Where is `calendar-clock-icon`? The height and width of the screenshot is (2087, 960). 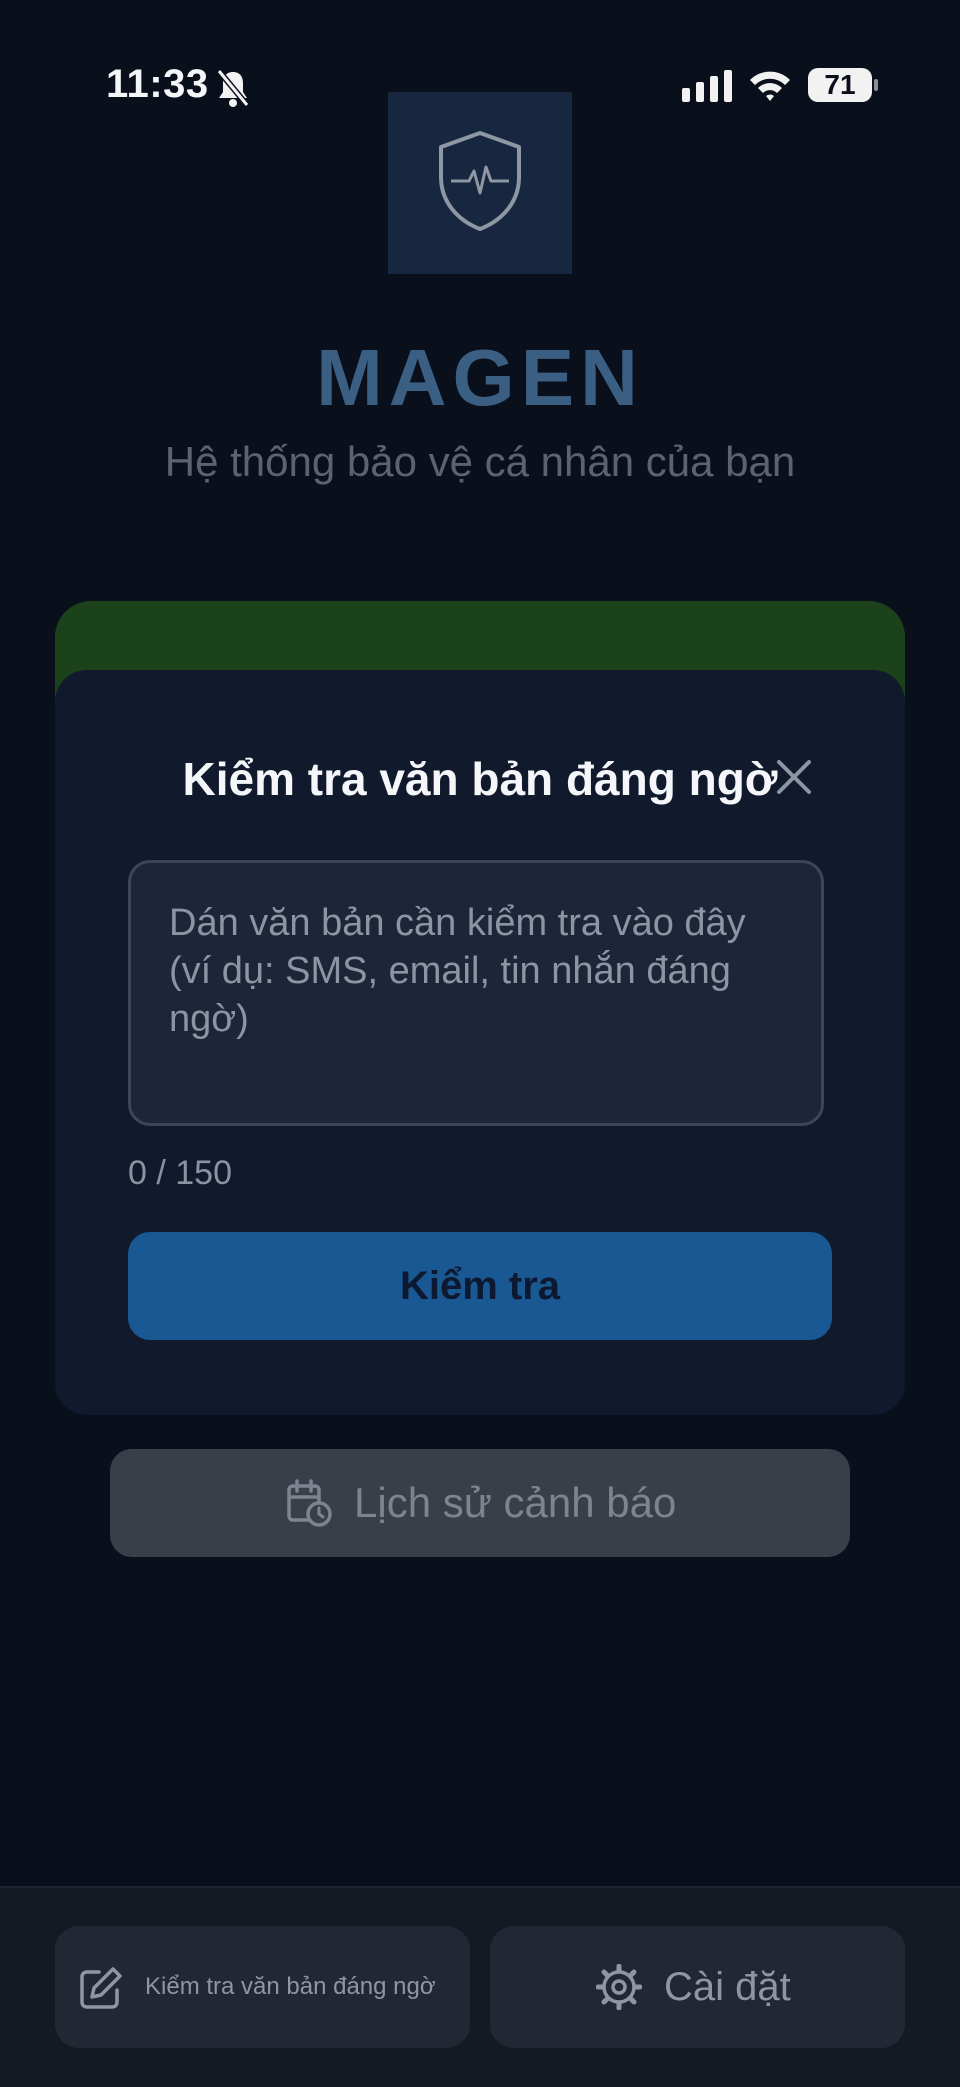 calendar-clock-icon is located at coordinates (309, 1503).